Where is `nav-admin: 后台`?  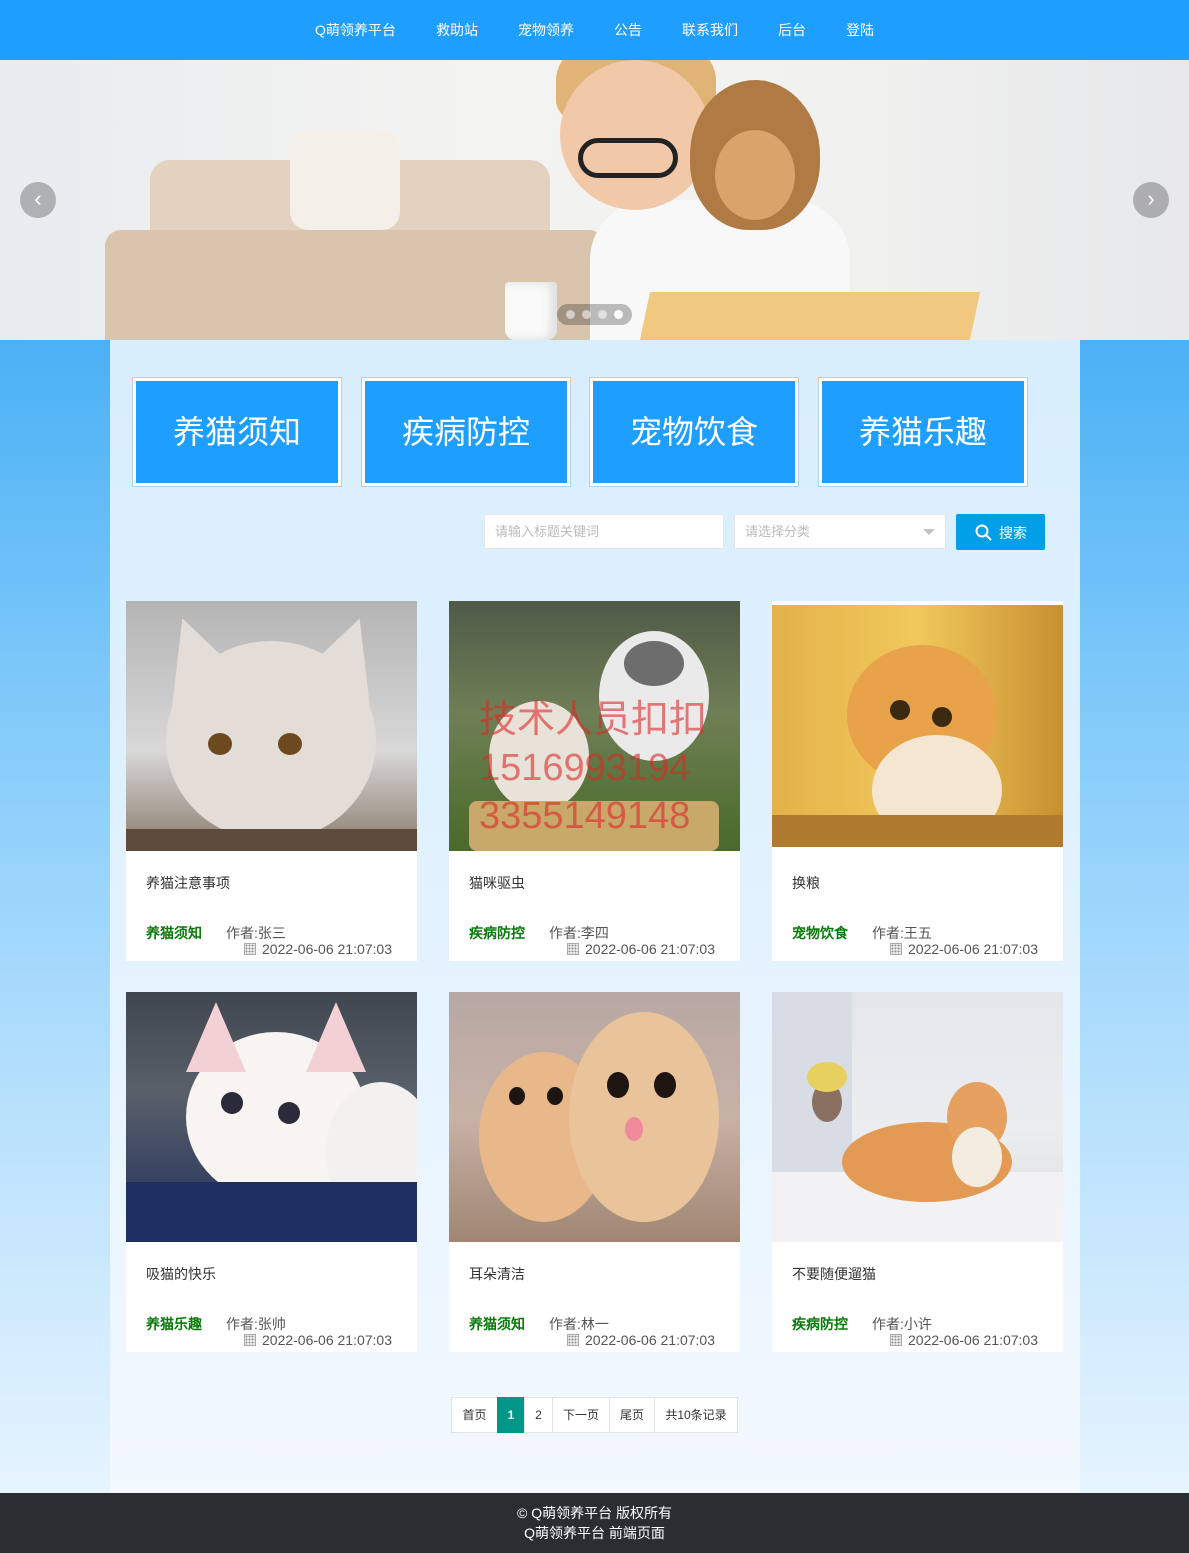 nav-admin: 后台 is located at coordinates (792, 30).